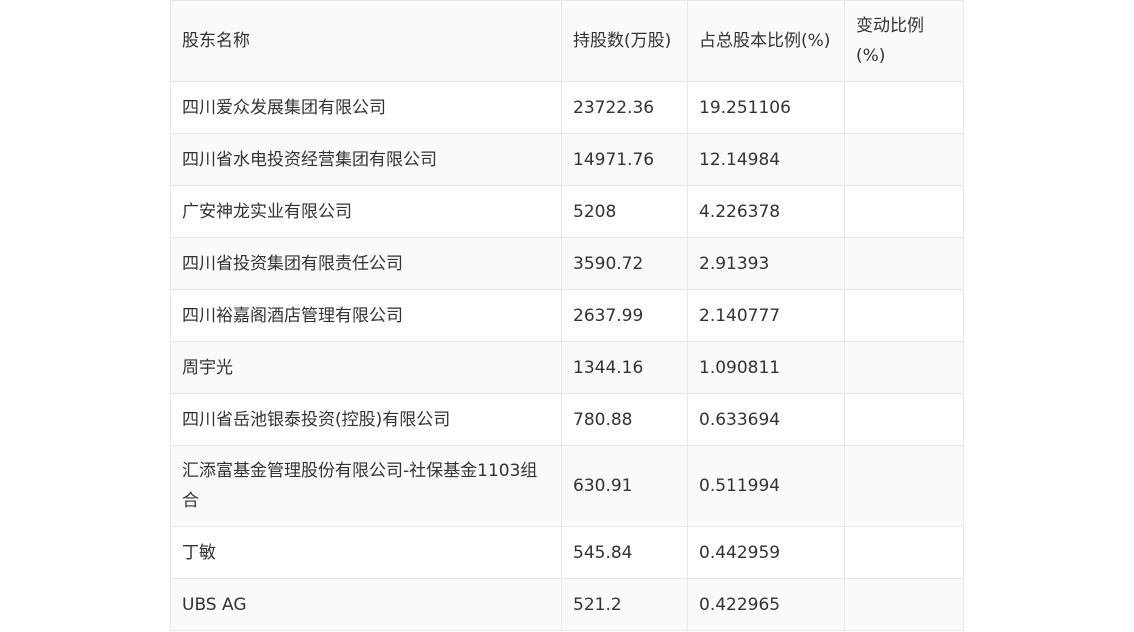 The image size is (1134, 632). What do you see at coordinates (766, 107) in the screenshot?
I see `cell-share-ratio: 19.251106` at bounding box center [766, 107].